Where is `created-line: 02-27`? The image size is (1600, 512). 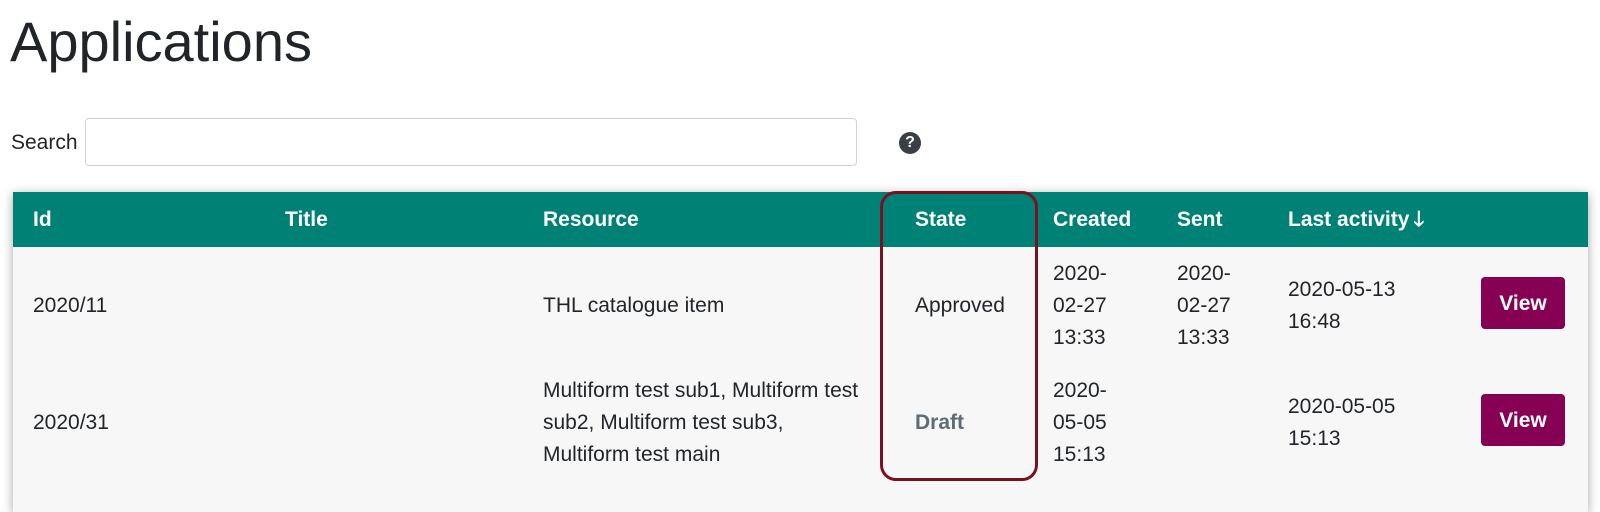 created-line: 02-27 is located at coordinates (1080, 305).